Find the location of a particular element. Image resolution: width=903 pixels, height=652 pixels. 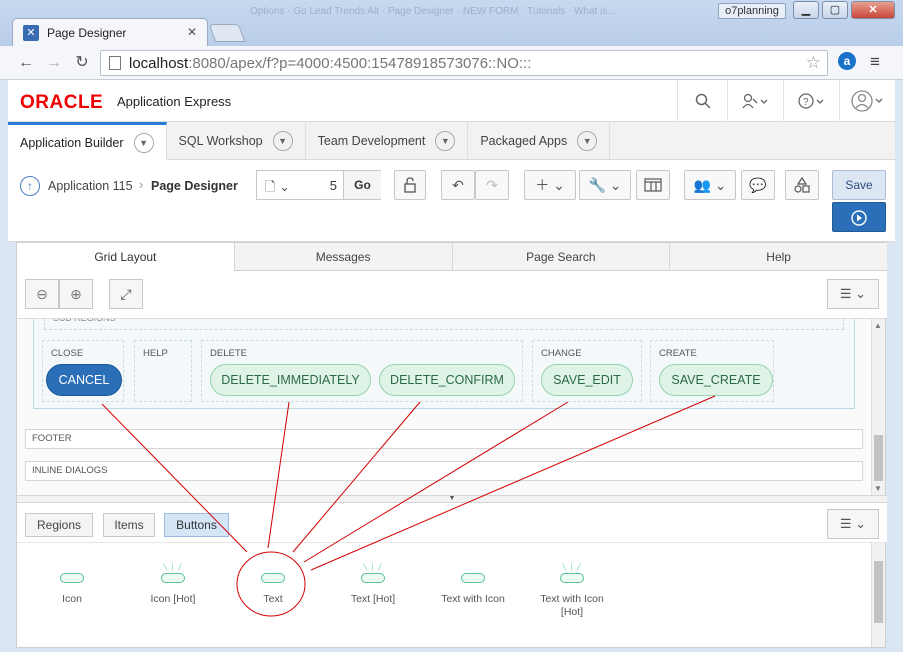

tab-label: Application Builder is located at coordinates (72, 143).